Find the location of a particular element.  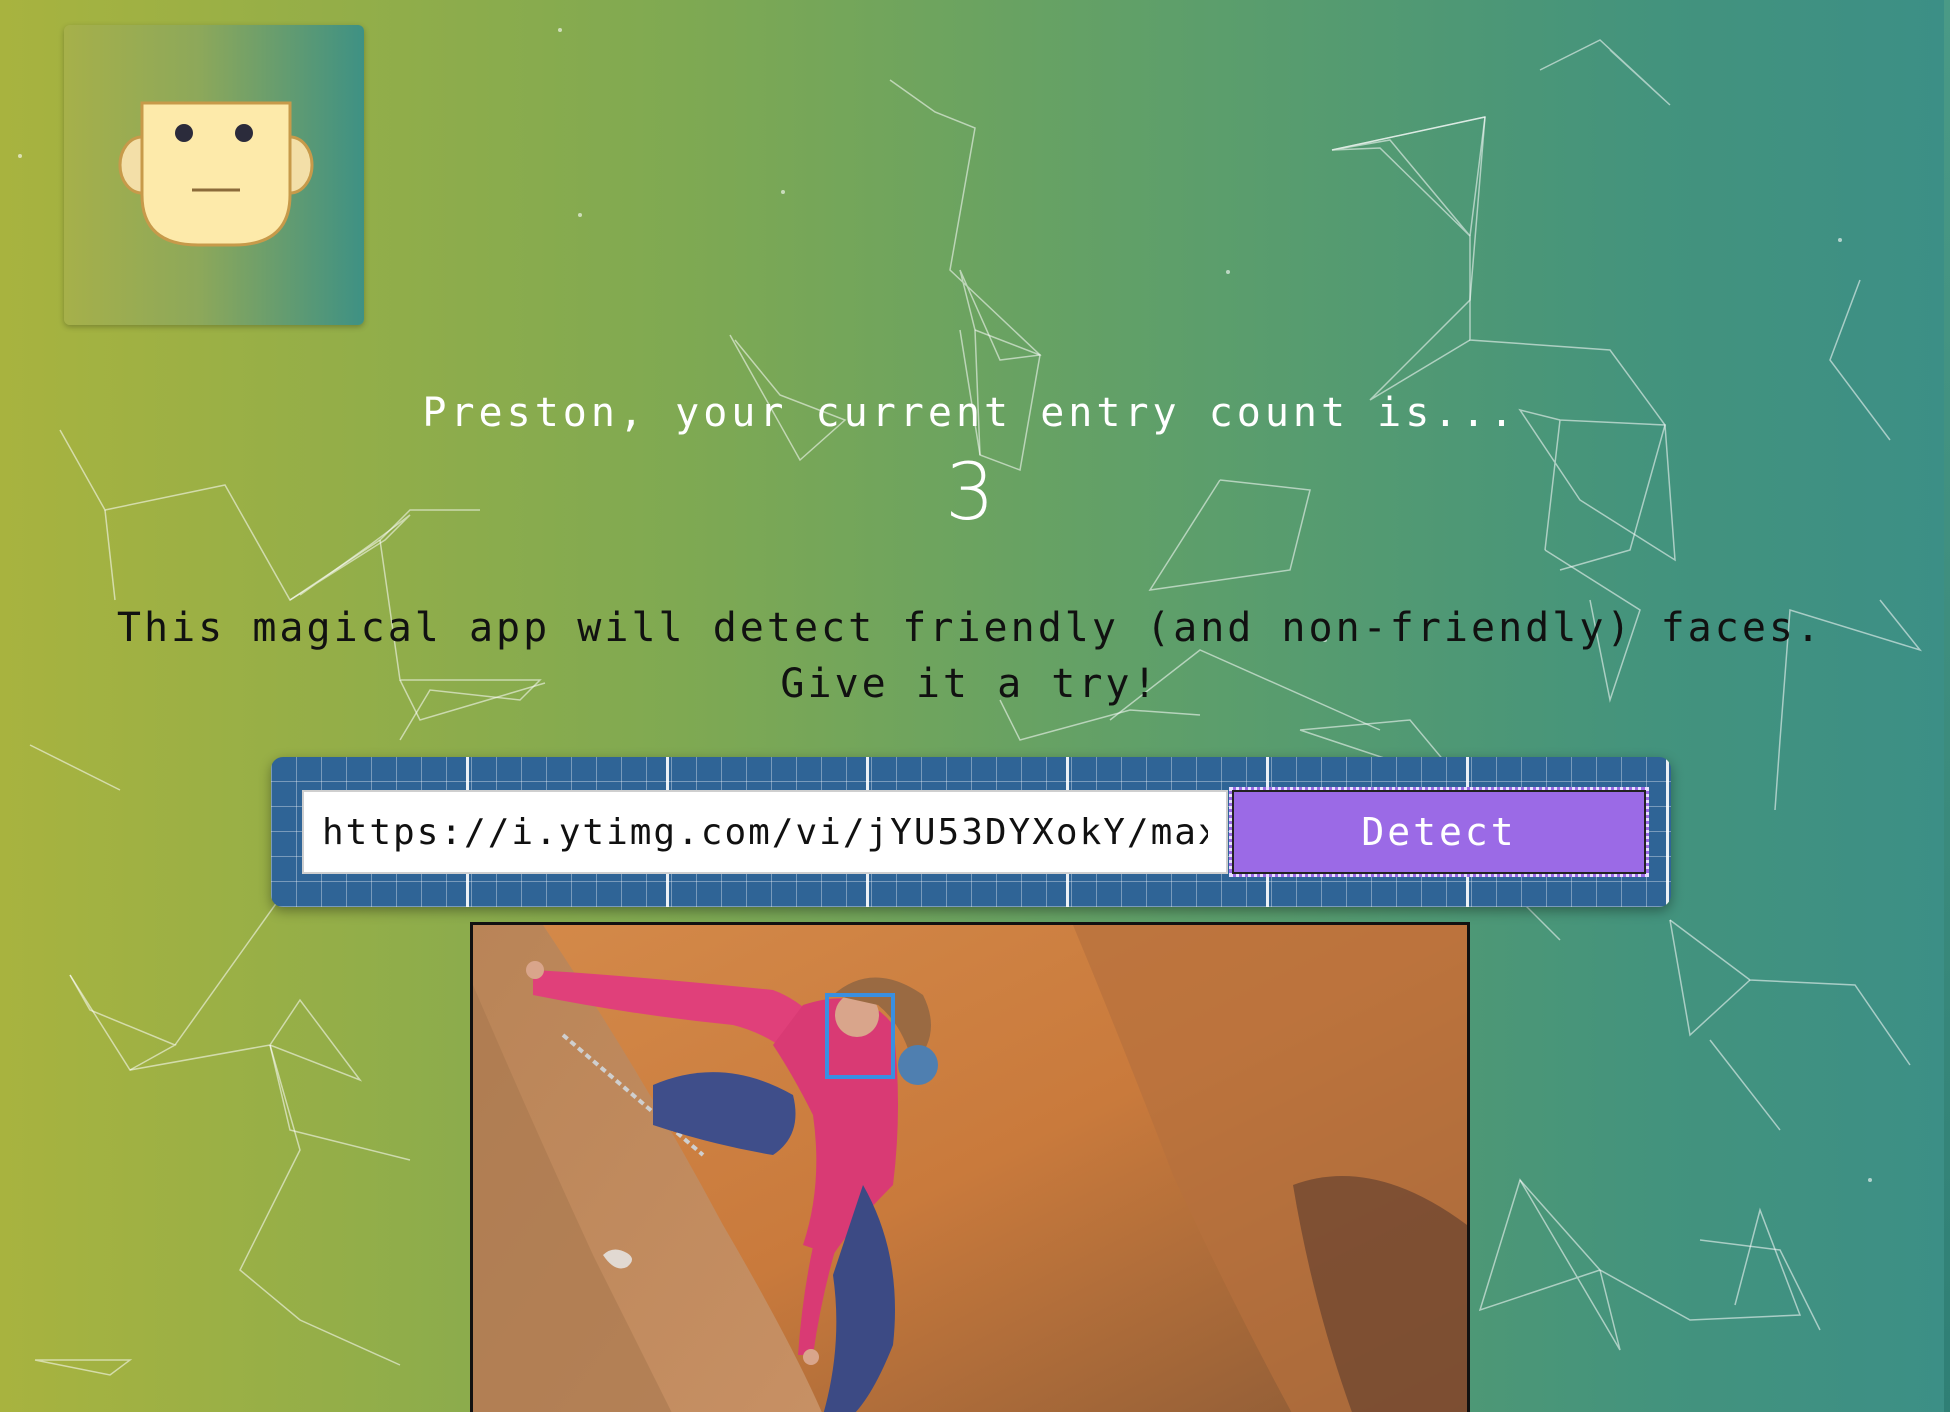

face-bounding-box is located at coordinates (860, 1036).